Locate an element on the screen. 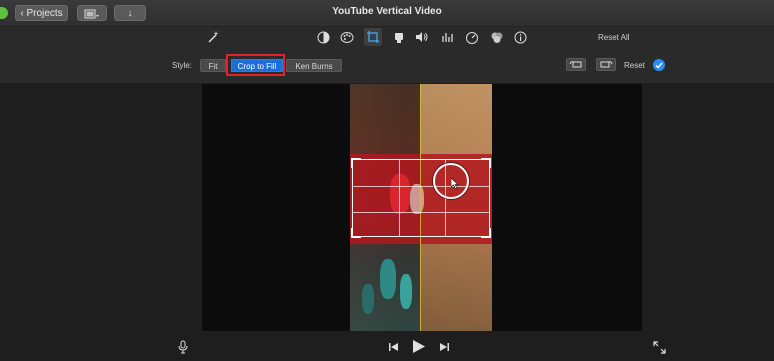 Image resolution: width=774 pixels, height=361 pixels. magic-wand-icon is located at coordinates (214, 37).